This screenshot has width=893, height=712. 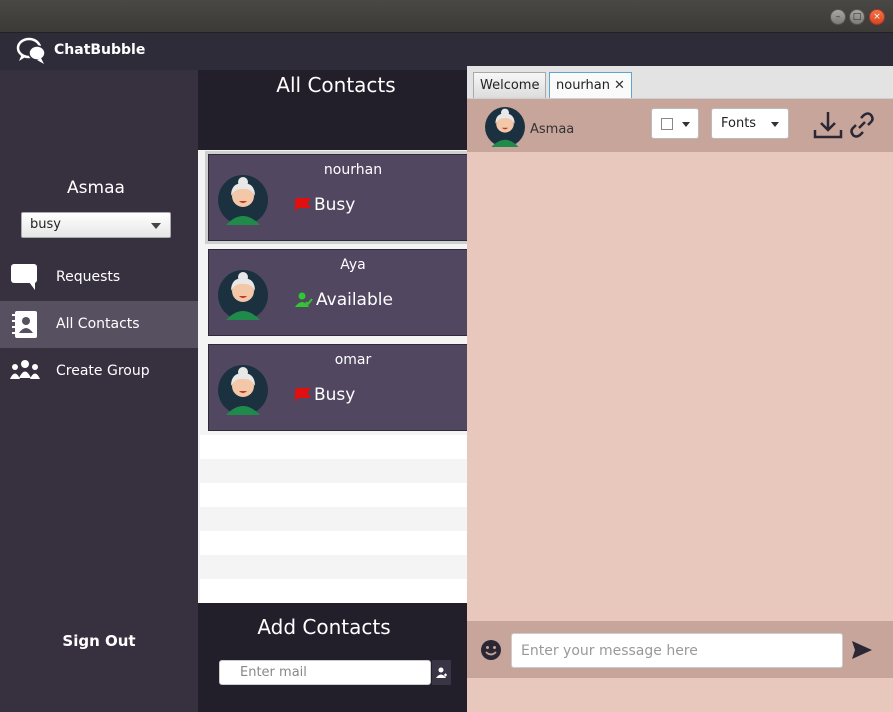 I want to click on contact-card: Aya Available, so click(x=338, y=292).